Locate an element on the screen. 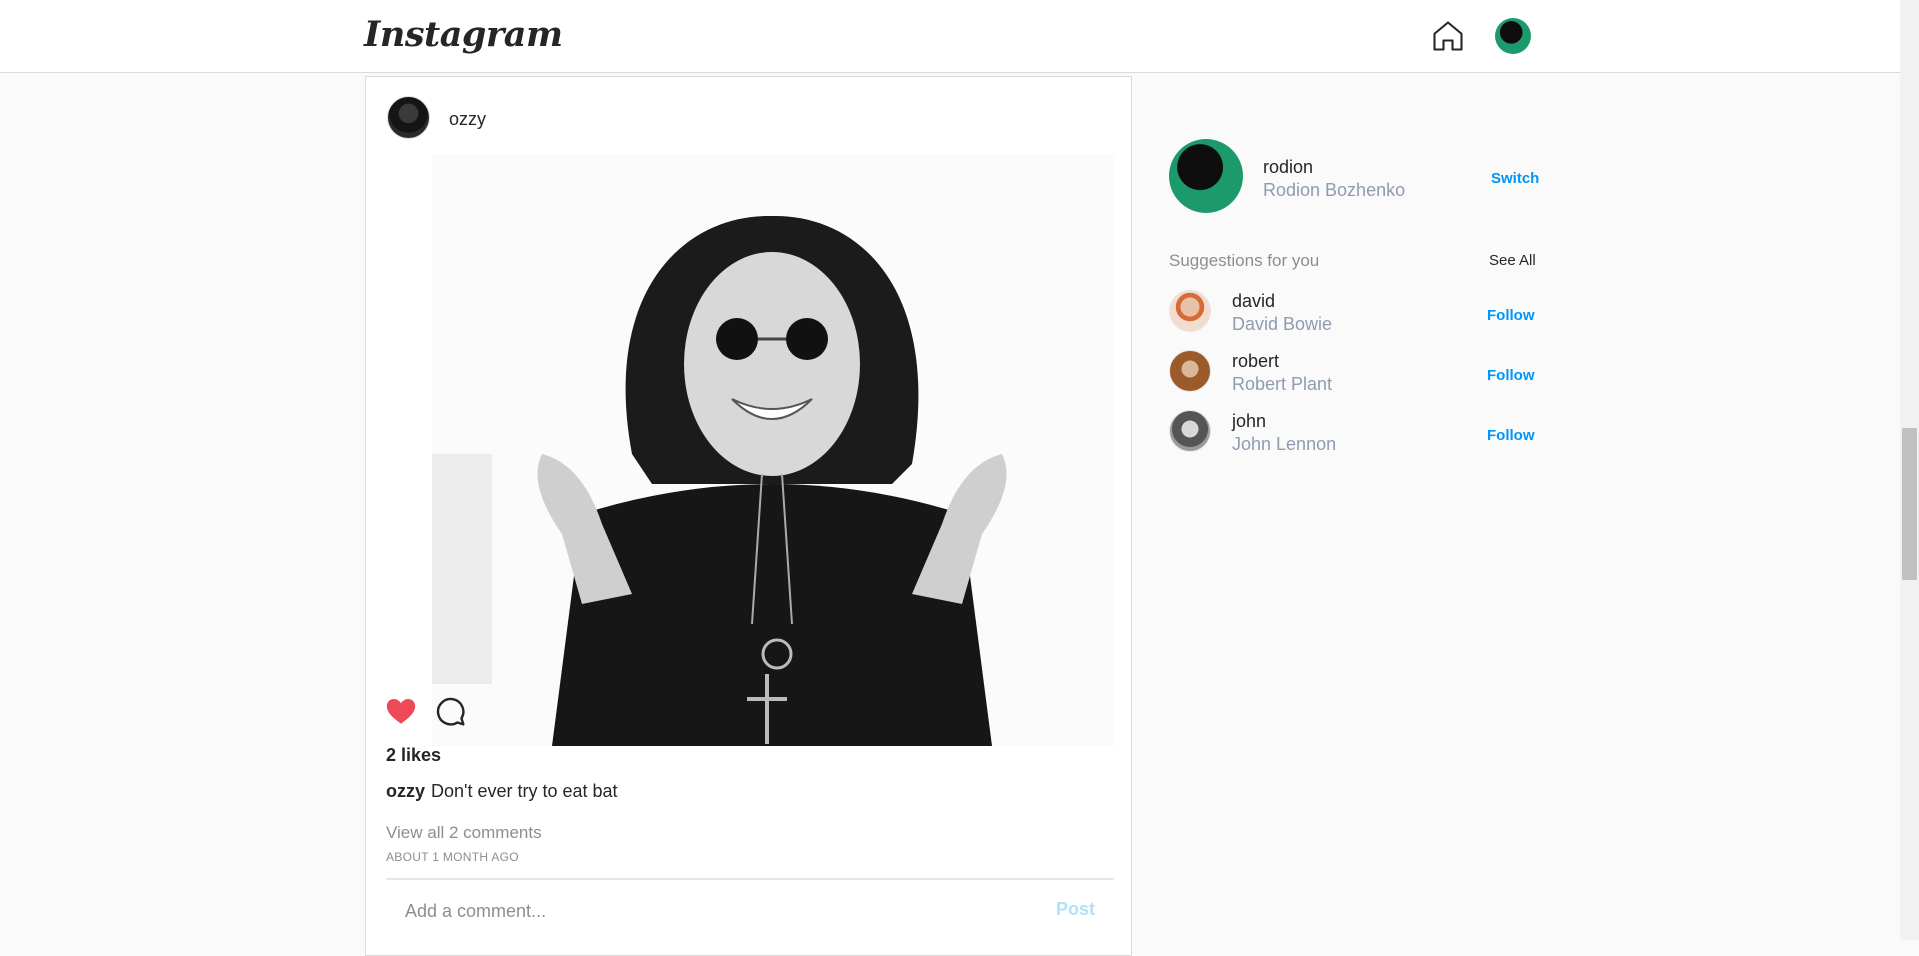 This screenshot has width=1919, height=956. suggestion-item: robert Robert Plant Follow is located at coordinates (1354, 375).